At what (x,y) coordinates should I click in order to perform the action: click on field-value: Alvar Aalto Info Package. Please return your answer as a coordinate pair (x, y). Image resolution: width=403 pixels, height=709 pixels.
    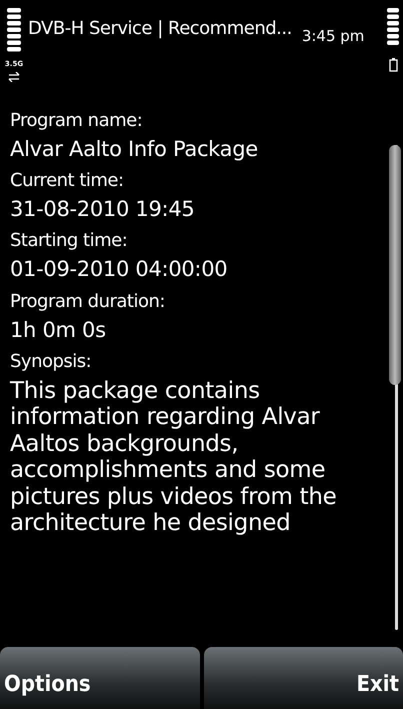
    Looking at the image, I should click on (134, 149).